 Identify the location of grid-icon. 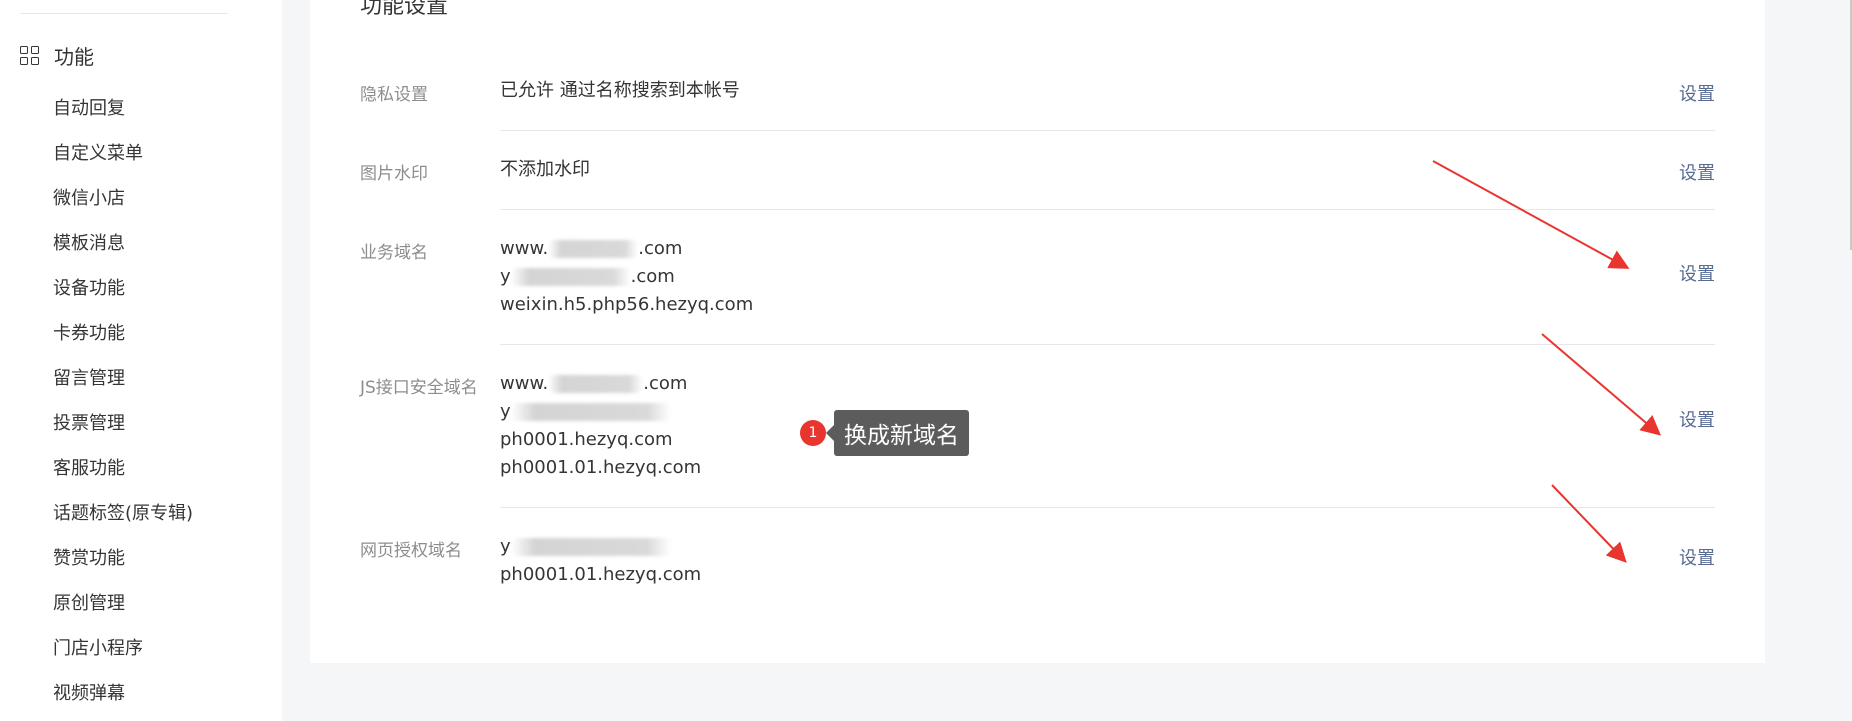
(29, 55).